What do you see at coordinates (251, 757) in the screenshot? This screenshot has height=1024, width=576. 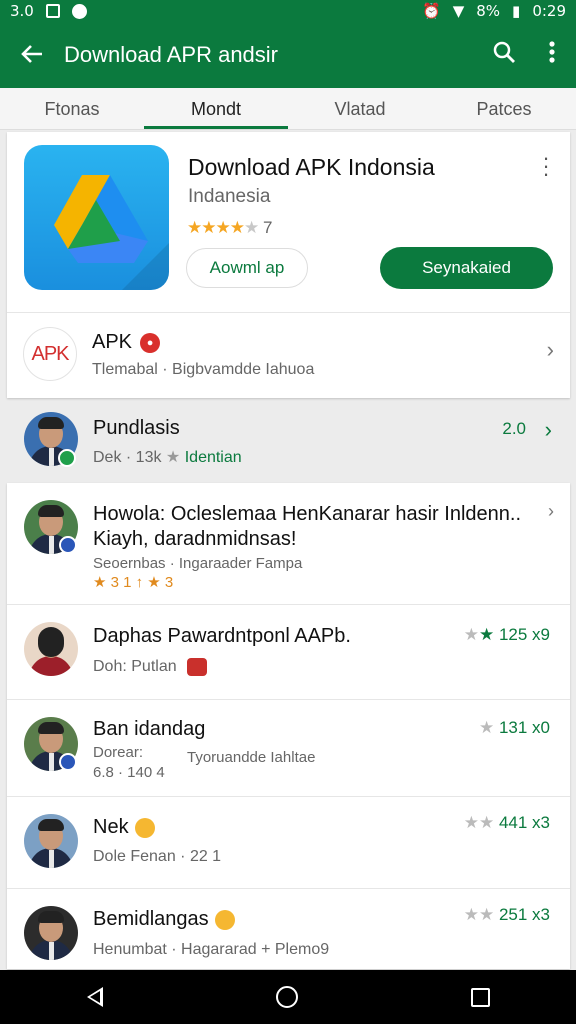 I see `list-item-subtitle-2: Tyoruandde Iahltae` at bounding box center [251, 757].